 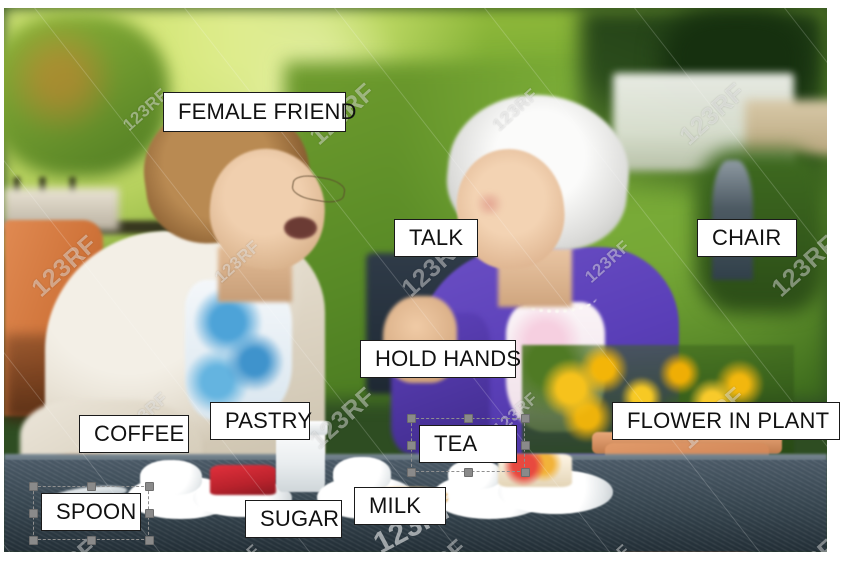 I want to click on label-box-female-friend: FEMALE FRIEND, so click(x=259, y=112).